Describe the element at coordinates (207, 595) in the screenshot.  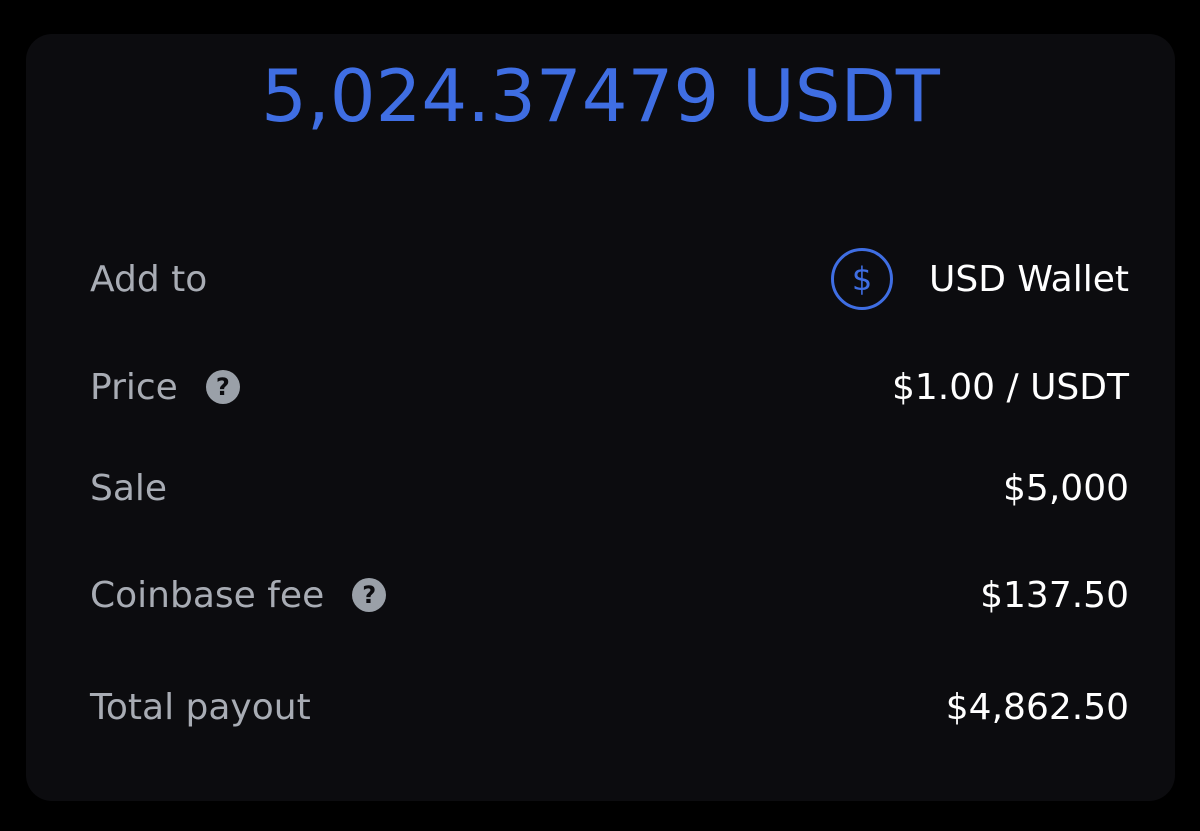
I see `coinbase-fee-label-text: Coinbase fee` at that location.